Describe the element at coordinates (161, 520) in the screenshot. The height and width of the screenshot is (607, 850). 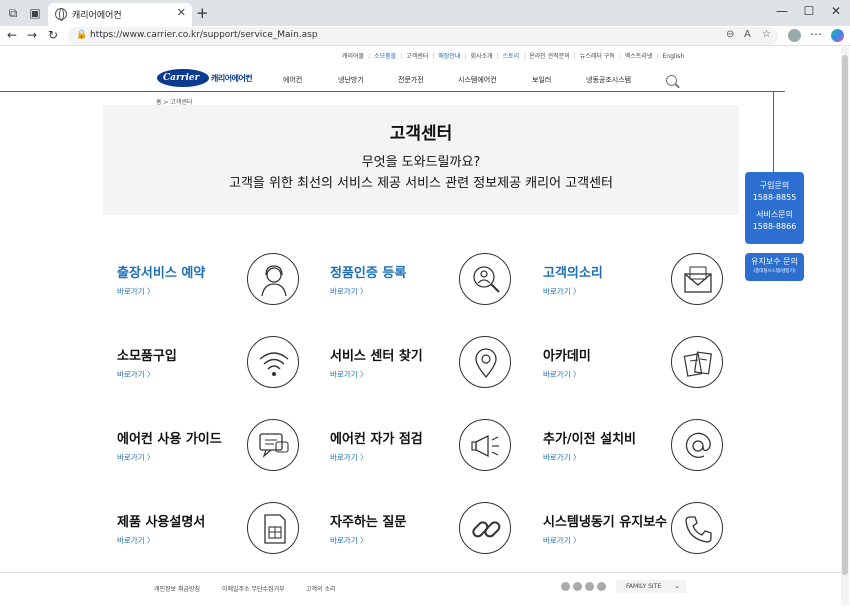
I see `service-card-title: 제품 사용설명서` at that location.